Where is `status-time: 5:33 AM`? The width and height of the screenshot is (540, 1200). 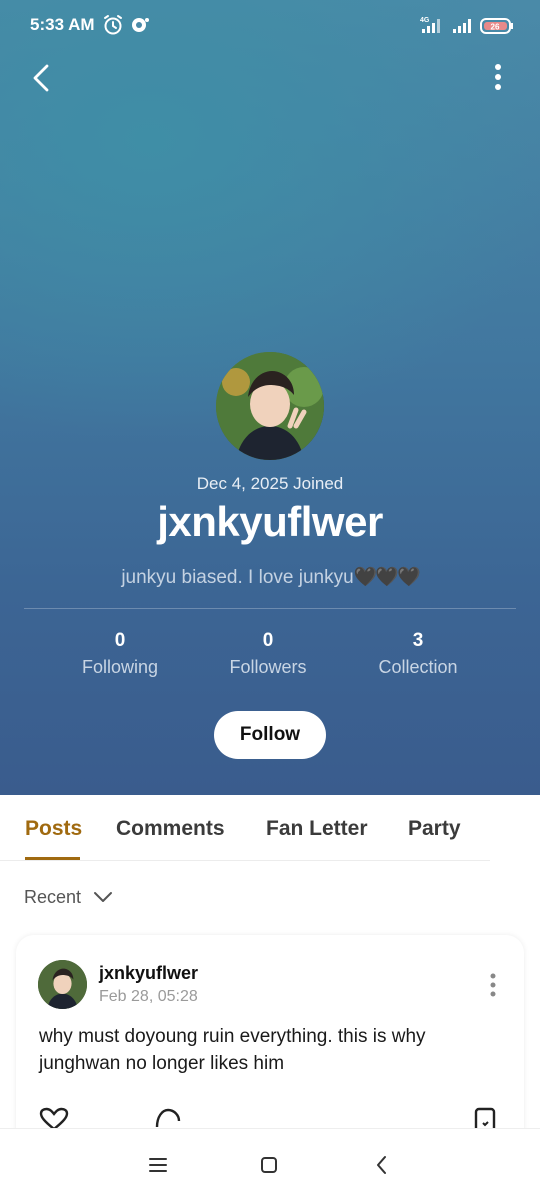 status-time: 5:33 AM is located at coordinates (62, 24).